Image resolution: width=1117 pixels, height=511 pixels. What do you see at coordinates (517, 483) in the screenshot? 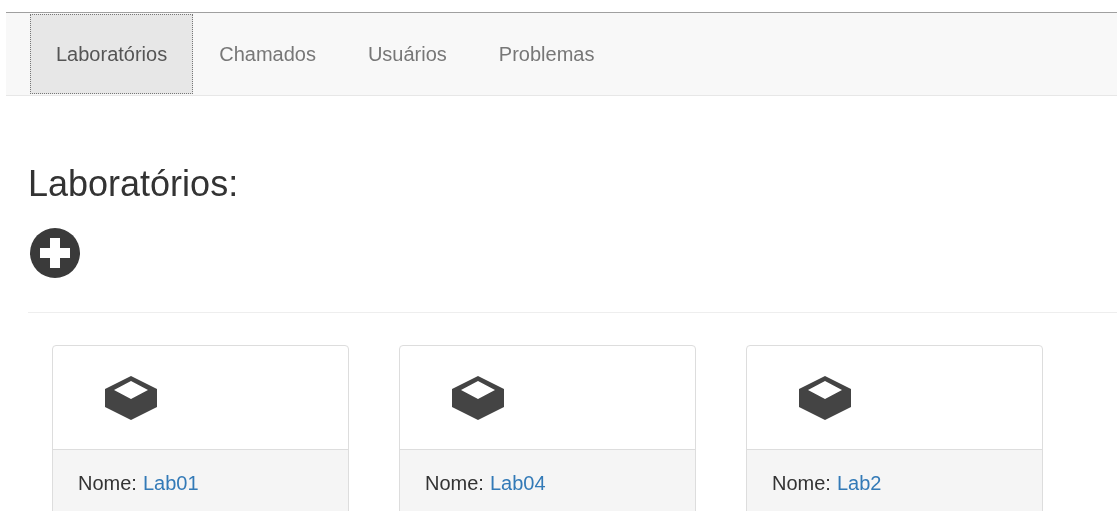
I see `lab-link: Lab04` at bounding box center [517, 483].